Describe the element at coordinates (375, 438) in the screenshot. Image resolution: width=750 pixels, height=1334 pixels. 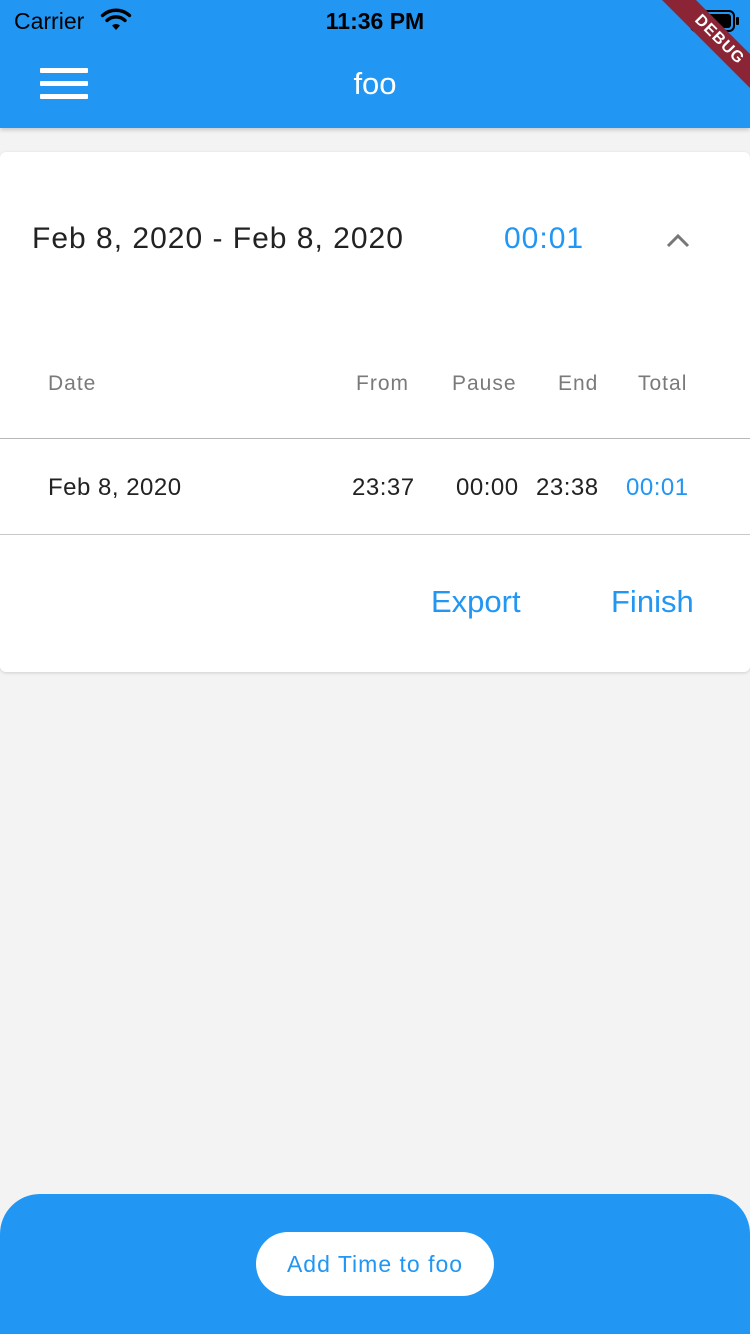
I see `header-divider` at that location.